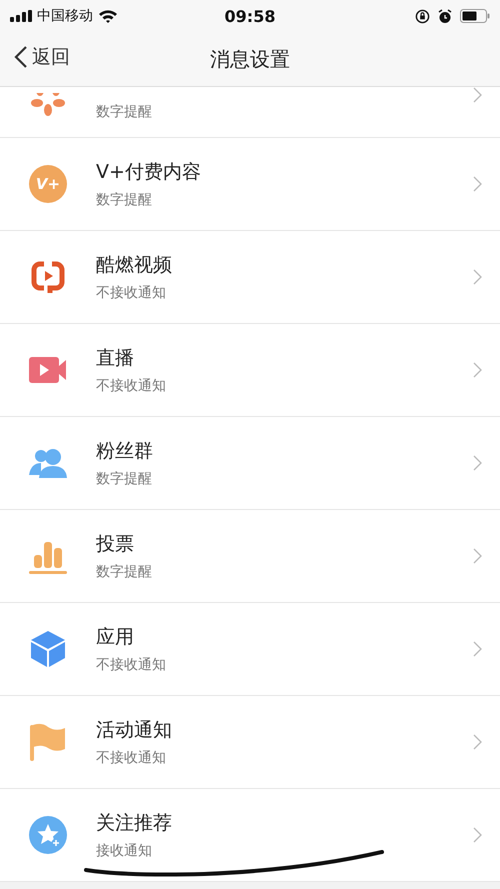 The image size is (500, 889). Describe the element at coordinates (250, 556) in the screenshot. I see `settings-row: 投票 数字提醒` at that location.